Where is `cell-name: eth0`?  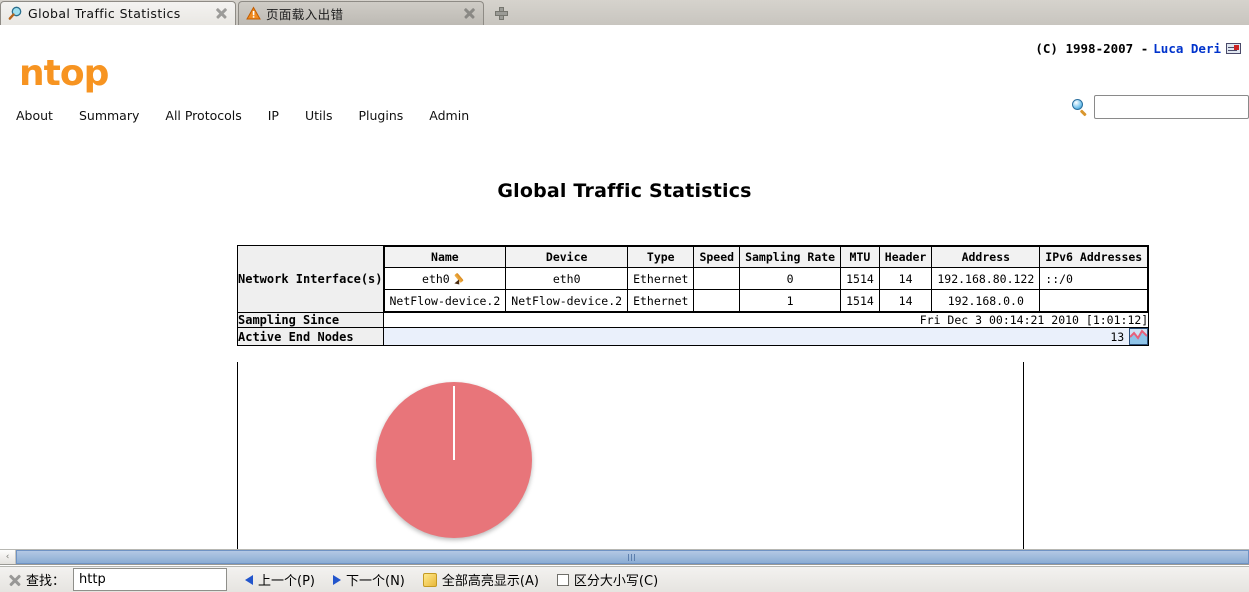 cell-name: eth0 is located at coordinates (445, 278).